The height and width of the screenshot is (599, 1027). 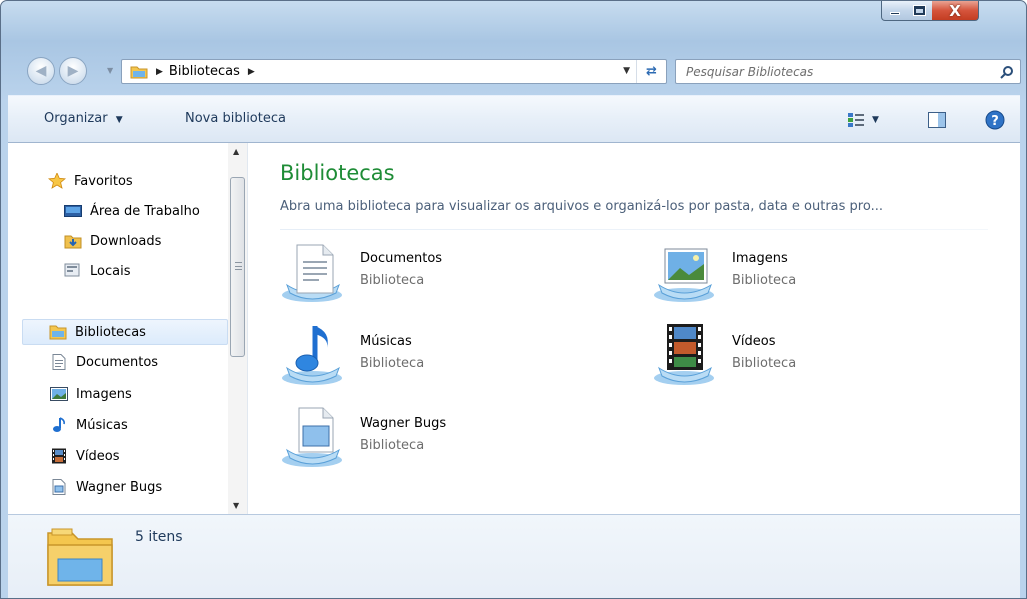 I want to click on scroll-thumb, so click(x=237, y=267).